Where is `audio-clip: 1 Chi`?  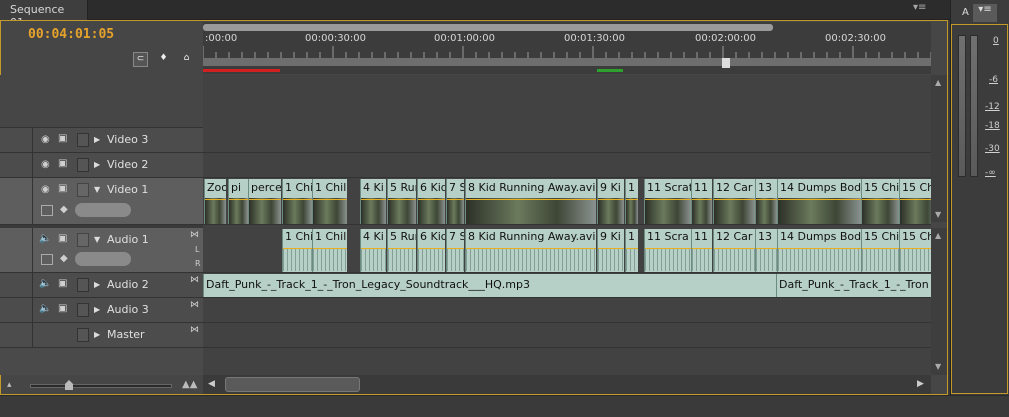
audio-clip: 1 Chi is located at coordinates (297, 250).